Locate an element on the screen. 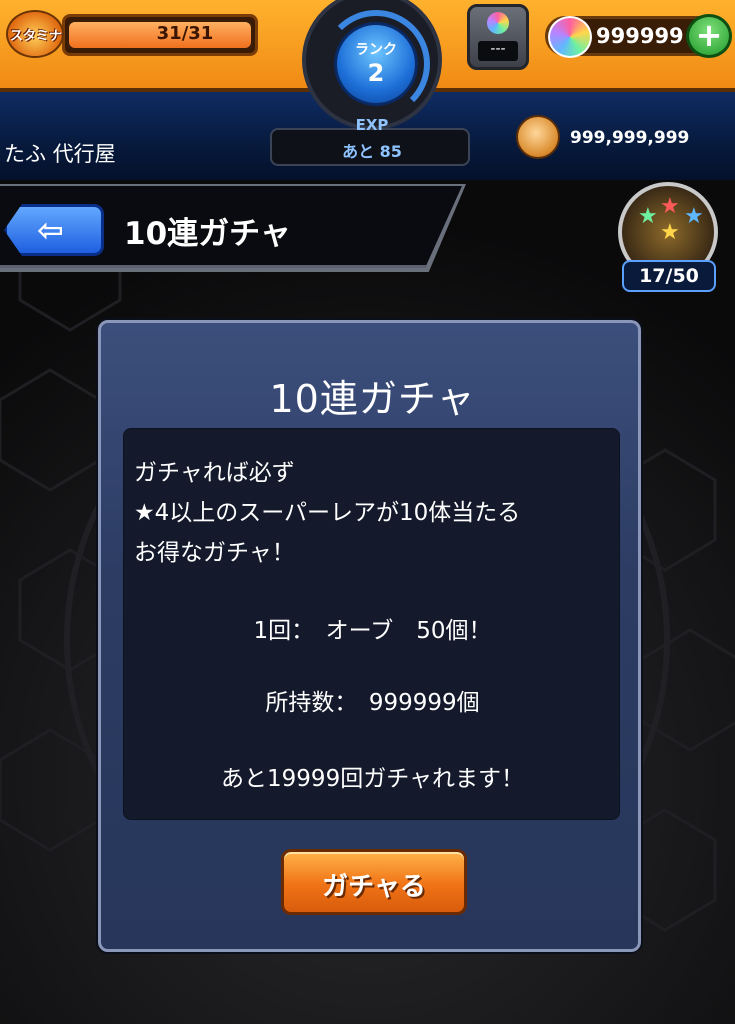  gacha-cost: 1回： オーブ 50個！ is located at coordinates (372, 631).